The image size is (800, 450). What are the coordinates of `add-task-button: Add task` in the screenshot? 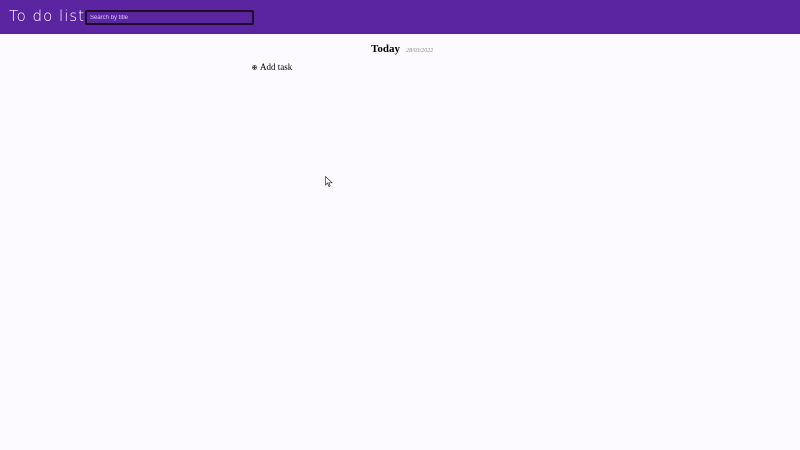 It's located at (272, 67).